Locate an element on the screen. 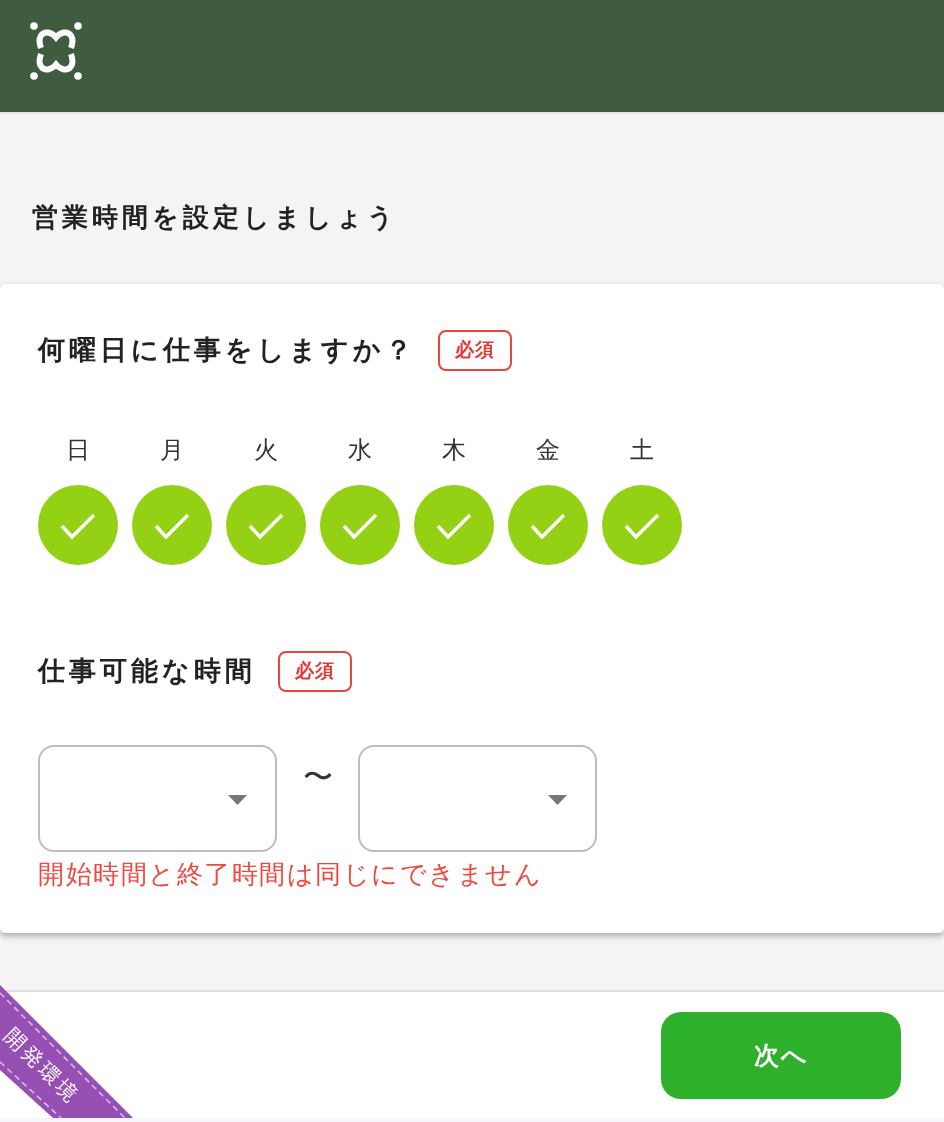 The height and width of the screenshot is (1122, 944). error-message: 開始時間と終了時間は同じにできません is located at coordinates (290, 874).